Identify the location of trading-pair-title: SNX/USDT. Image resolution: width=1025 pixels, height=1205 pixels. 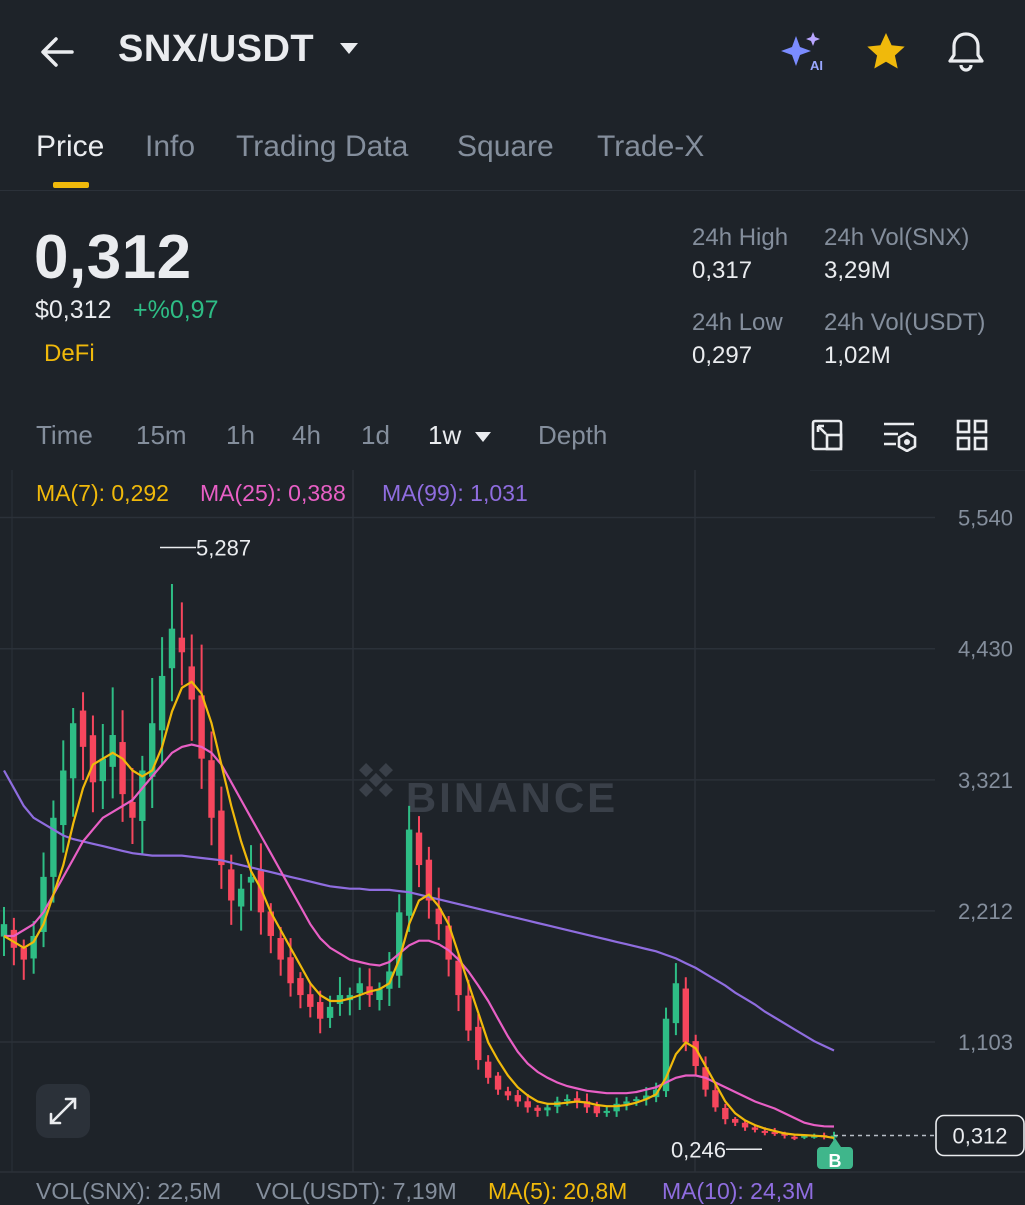
(216, 49).